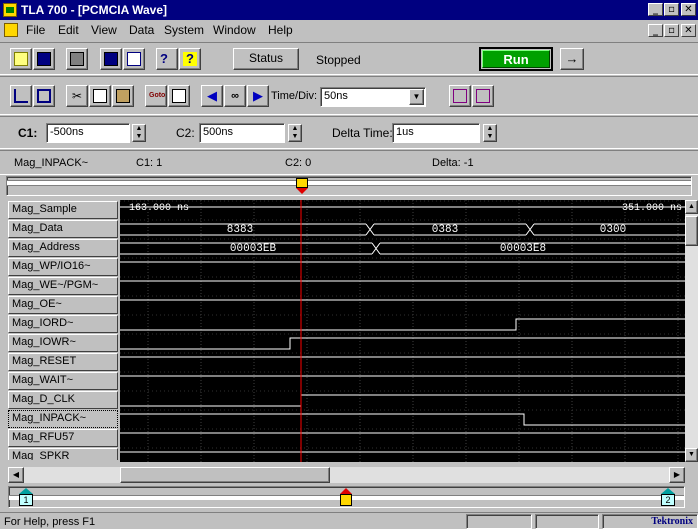 The image size is (698, 529). I want to click on delta-time-spinner: ▲ ▼, so click(490, 133).